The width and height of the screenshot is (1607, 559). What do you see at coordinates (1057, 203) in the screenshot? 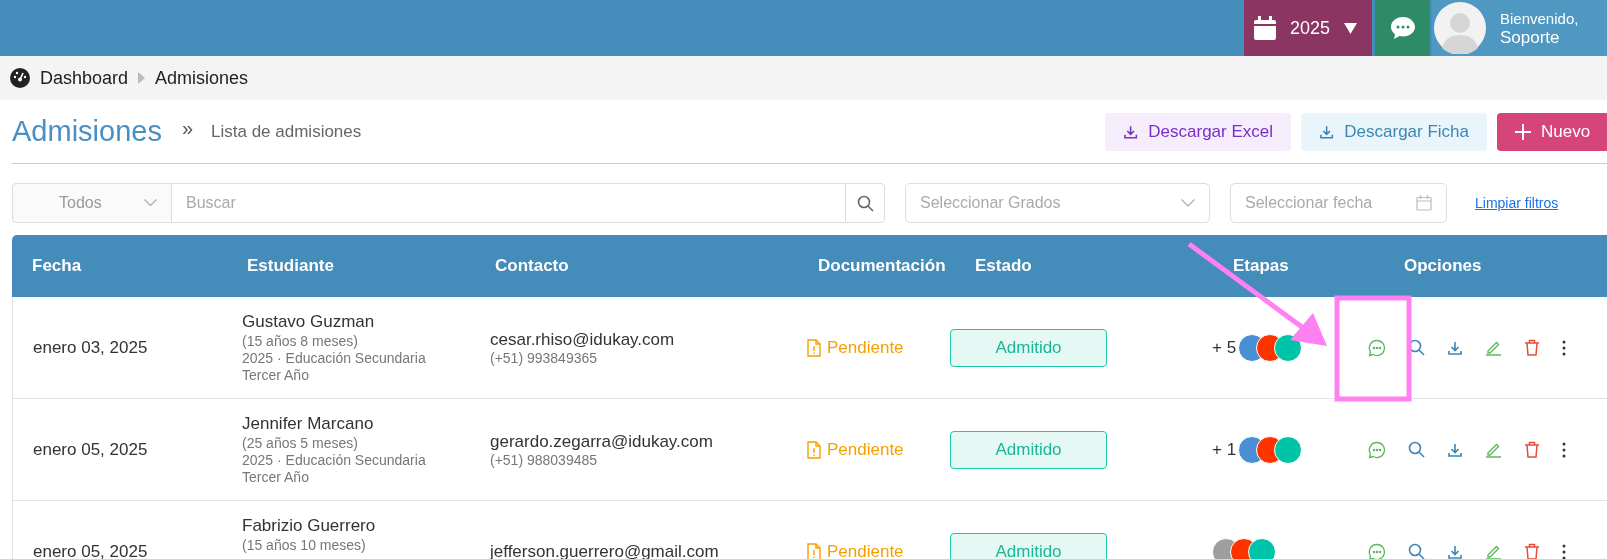
I see `grades-select: Seleccionar Grados` at bounding box center [1057, 203].